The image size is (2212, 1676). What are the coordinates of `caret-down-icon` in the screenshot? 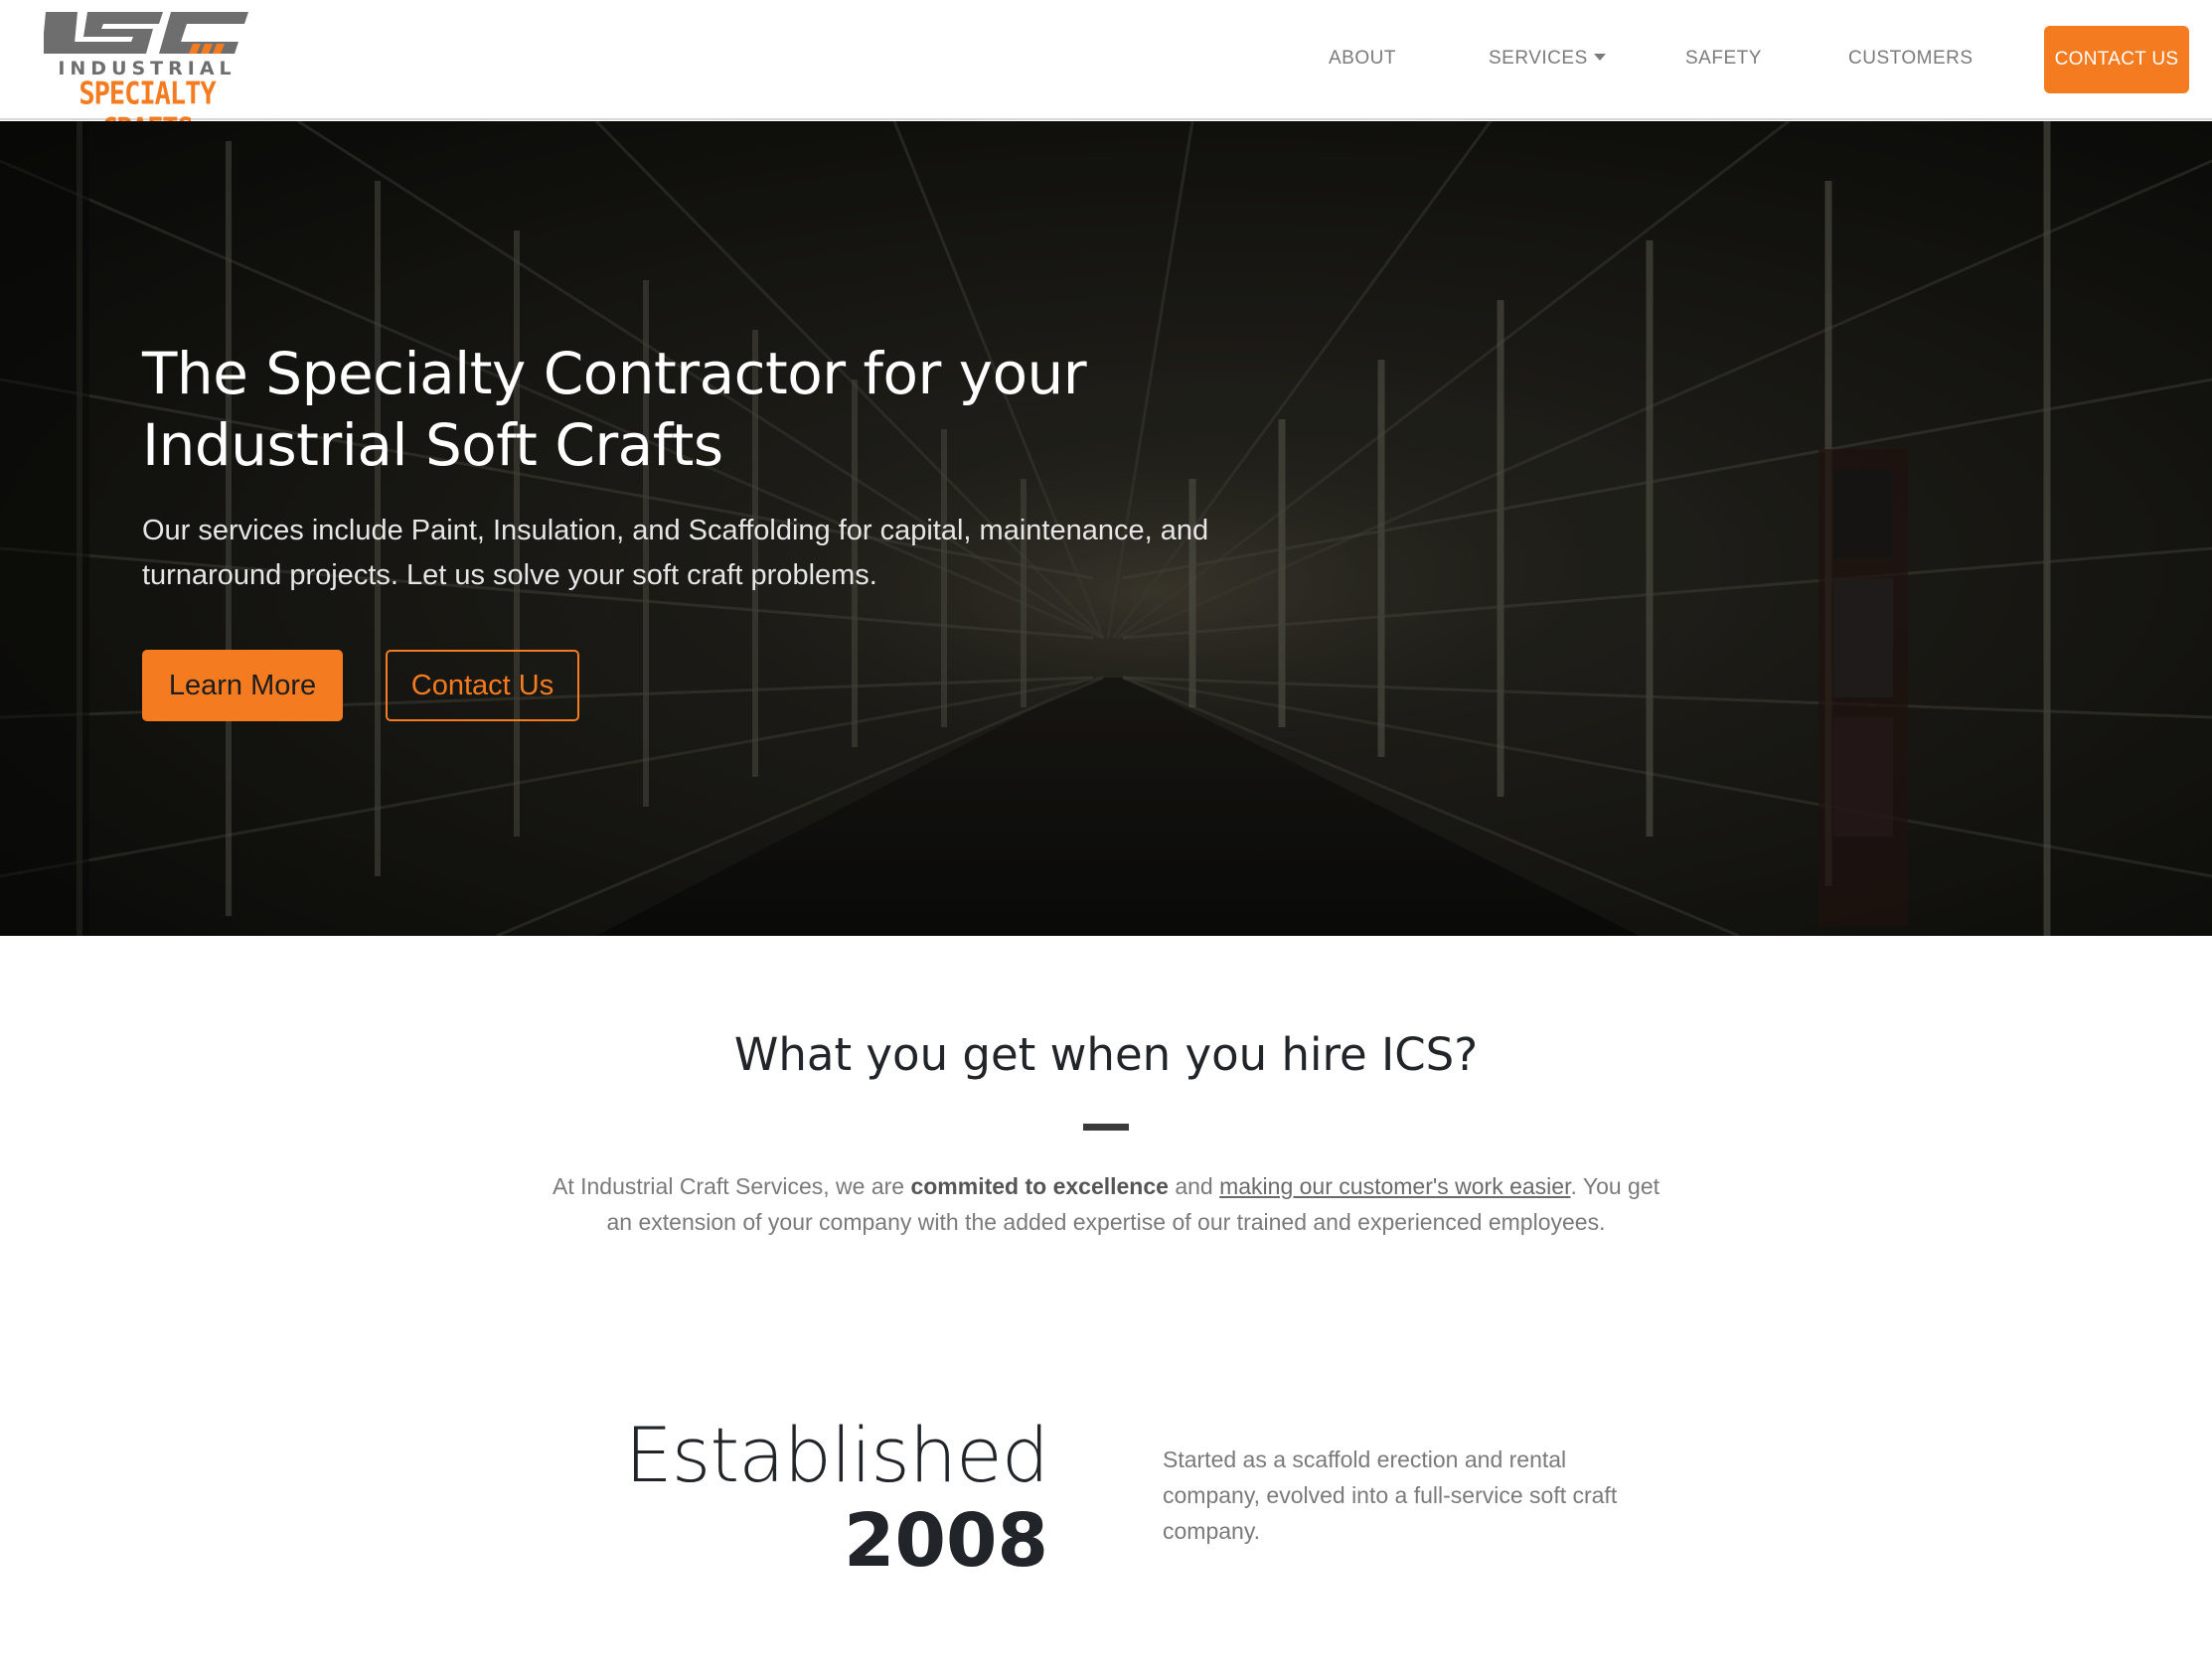 It's located at (1599, 57).